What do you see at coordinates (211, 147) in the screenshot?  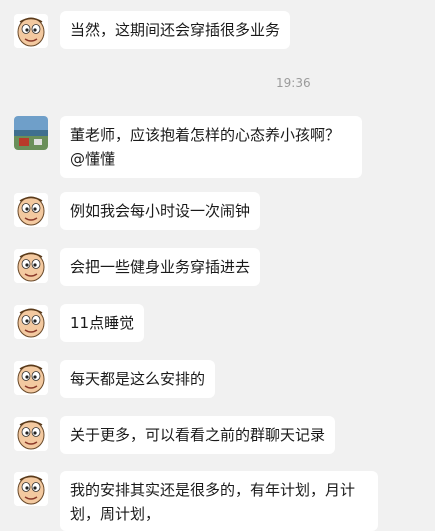 I see `message-bubble: 董老师，应该抱着怎样的心态养小孩啊？@懂懂` at bounding box center [211, 147].